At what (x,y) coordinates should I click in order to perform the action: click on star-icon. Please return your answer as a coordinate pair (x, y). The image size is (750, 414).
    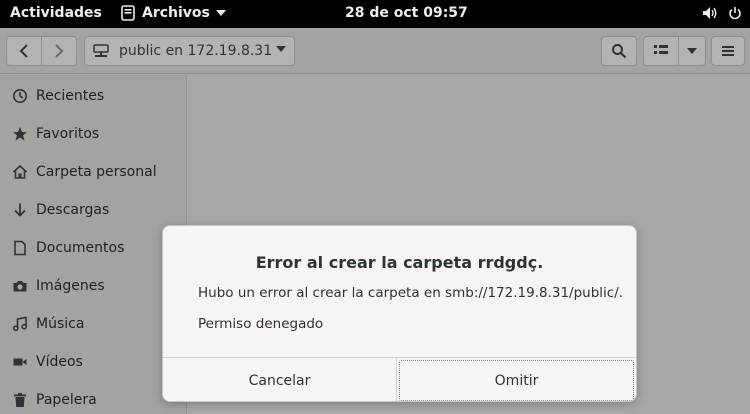
    Looking at the image, I should click on (20, 134).